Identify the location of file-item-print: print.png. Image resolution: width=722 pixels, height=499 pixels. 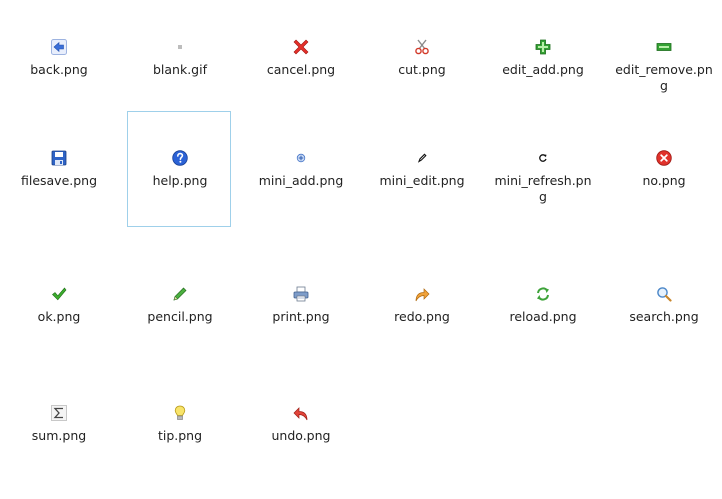
(300, 305).